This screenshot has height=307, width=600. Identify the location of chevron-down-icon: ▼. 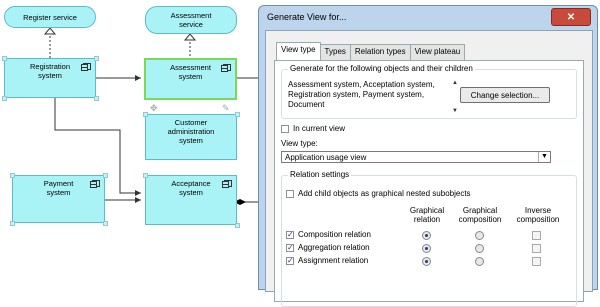
(544, 157).